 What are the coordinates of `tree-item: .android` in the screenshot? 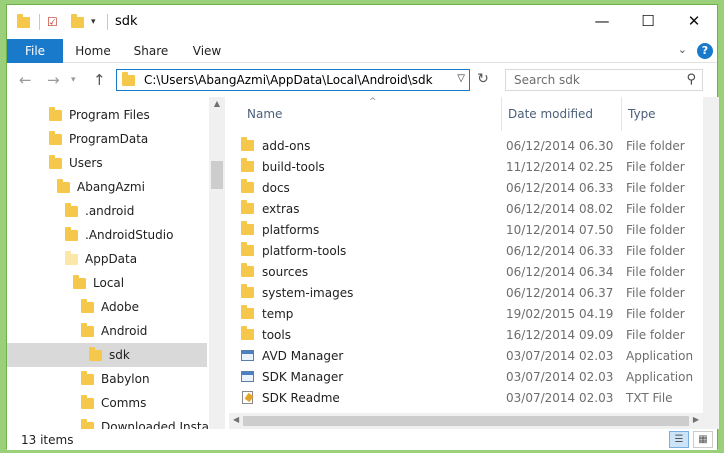 It's located at (107, 211).